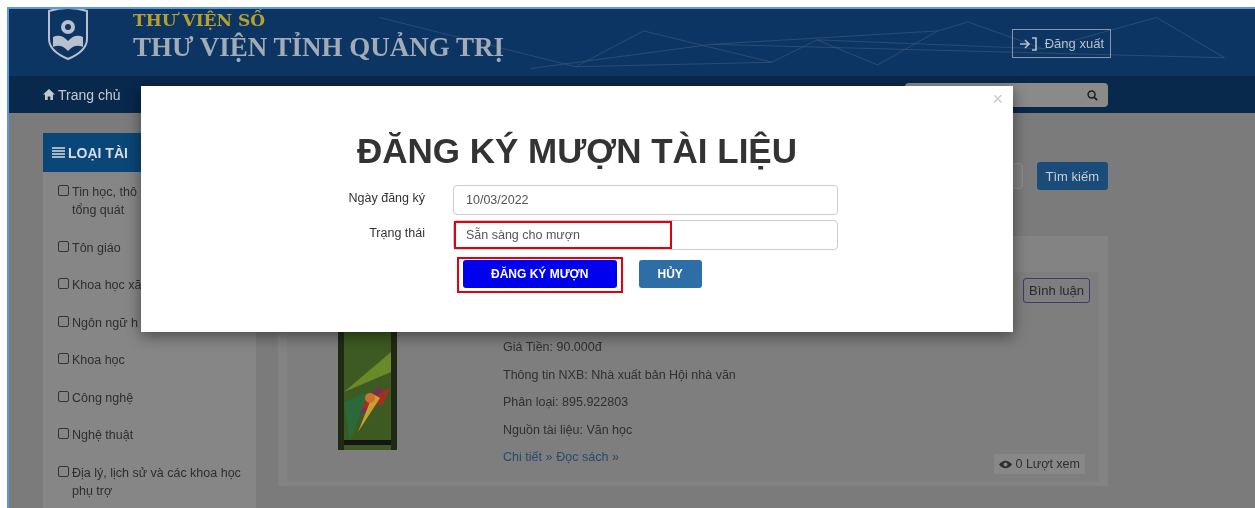 Image resolution: width=1255 pixels, height=508 pixels. I want to click on category-label: Công nghệ, so click(103, 398).